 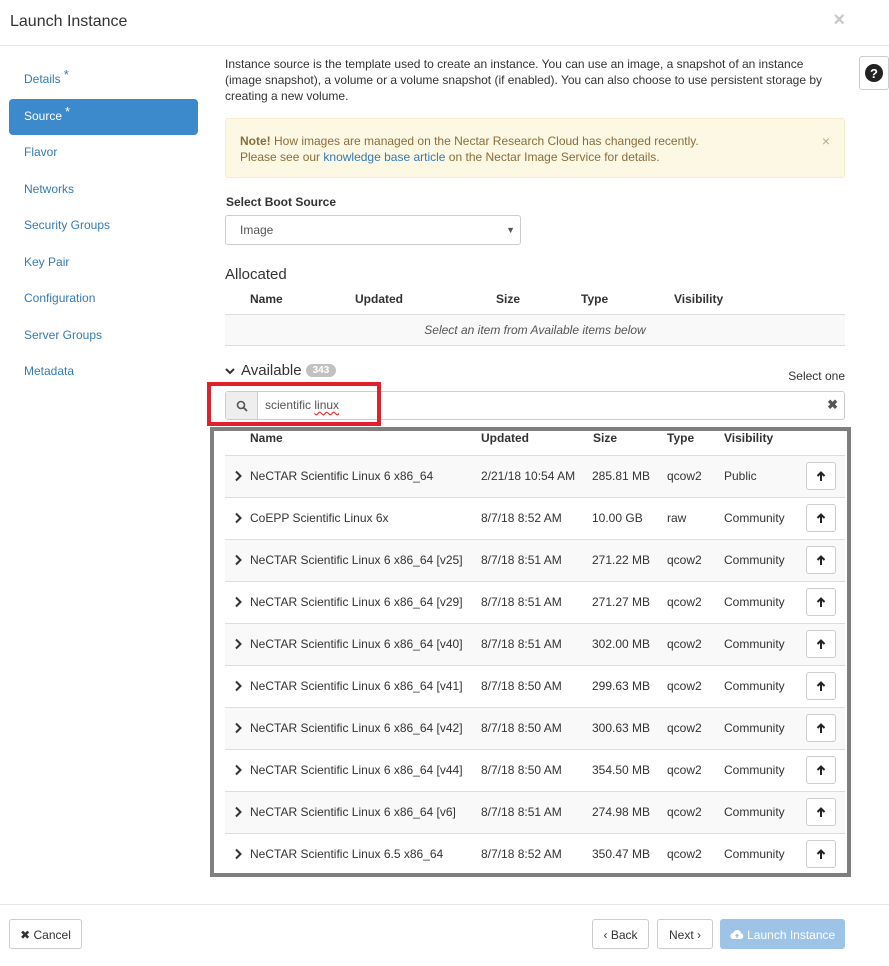 What do you see at coordinates (535, 303) in the screenshot?
I see `allocated-table-header: Name Updated Size Type Visibility` at bounding box center [535, 303].